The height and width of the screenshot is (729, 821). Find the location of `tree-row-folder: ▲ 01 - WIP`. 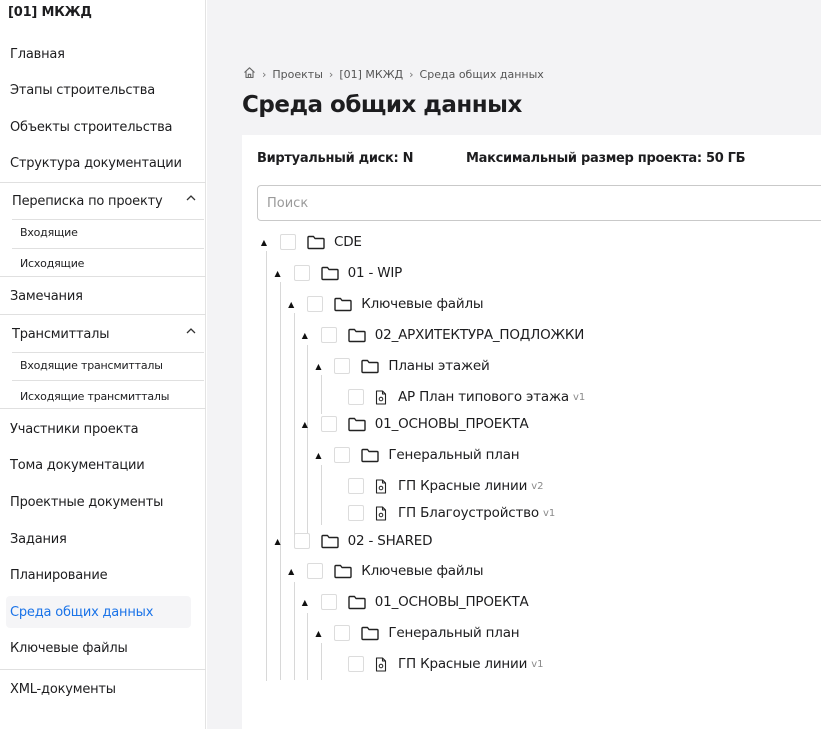

tree-row-folder: ▲ 01 - WIP is located at coordinates (337, 273).